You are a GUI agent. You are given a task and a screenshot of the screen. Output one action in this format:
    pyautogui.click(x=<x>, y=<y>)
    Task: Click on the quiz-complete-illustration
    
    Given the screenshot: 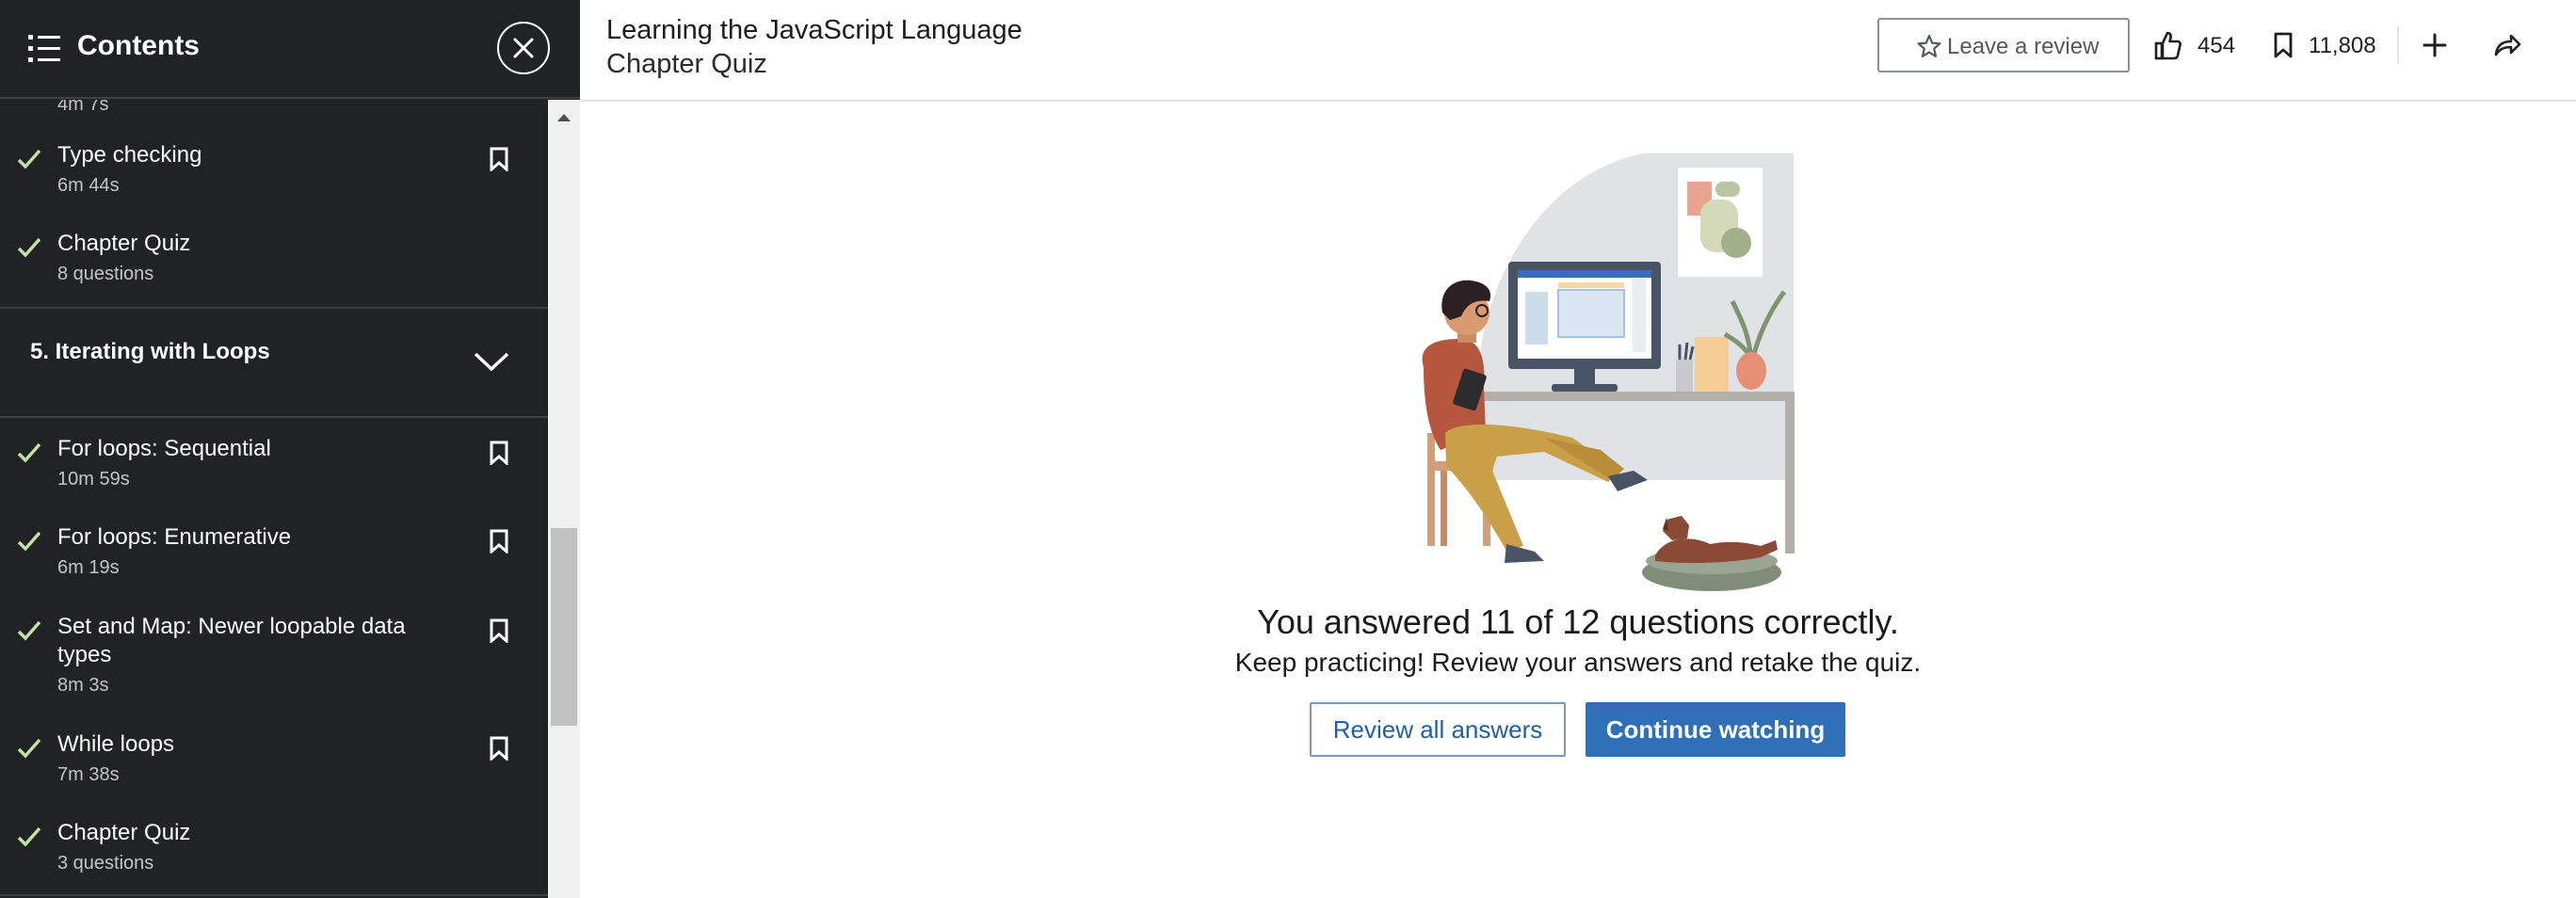 What is the action you would take?
    pyautogui.click(x=1608, y=372)
    